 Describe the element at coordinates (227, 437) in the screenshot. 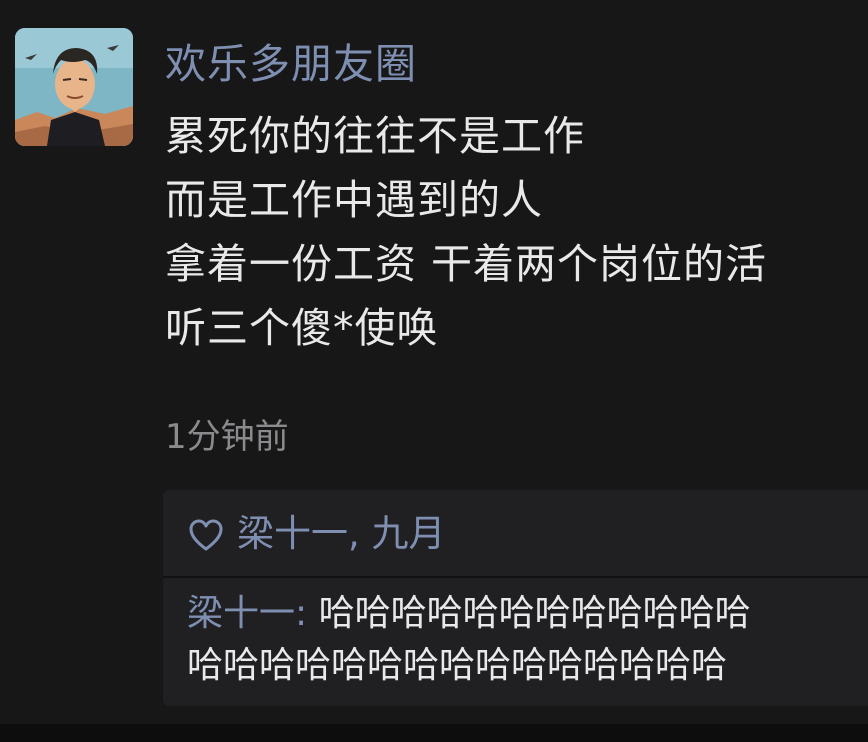

I see `post-timestamp: 1分钟前` at that location.